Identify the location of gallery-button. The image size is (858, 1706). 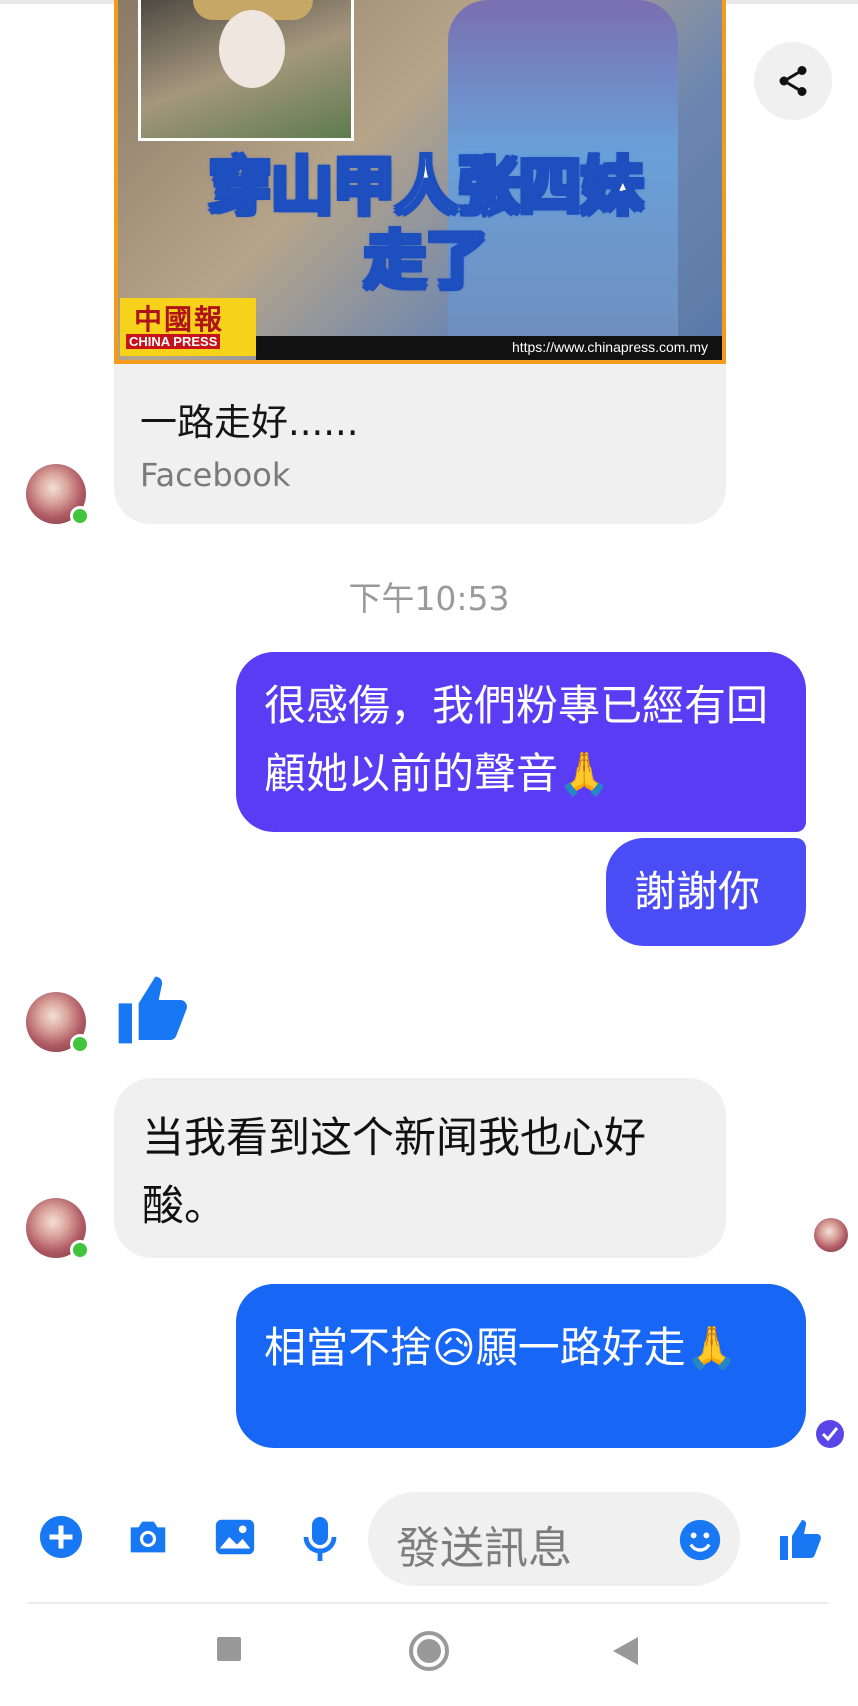
(235, 1539).